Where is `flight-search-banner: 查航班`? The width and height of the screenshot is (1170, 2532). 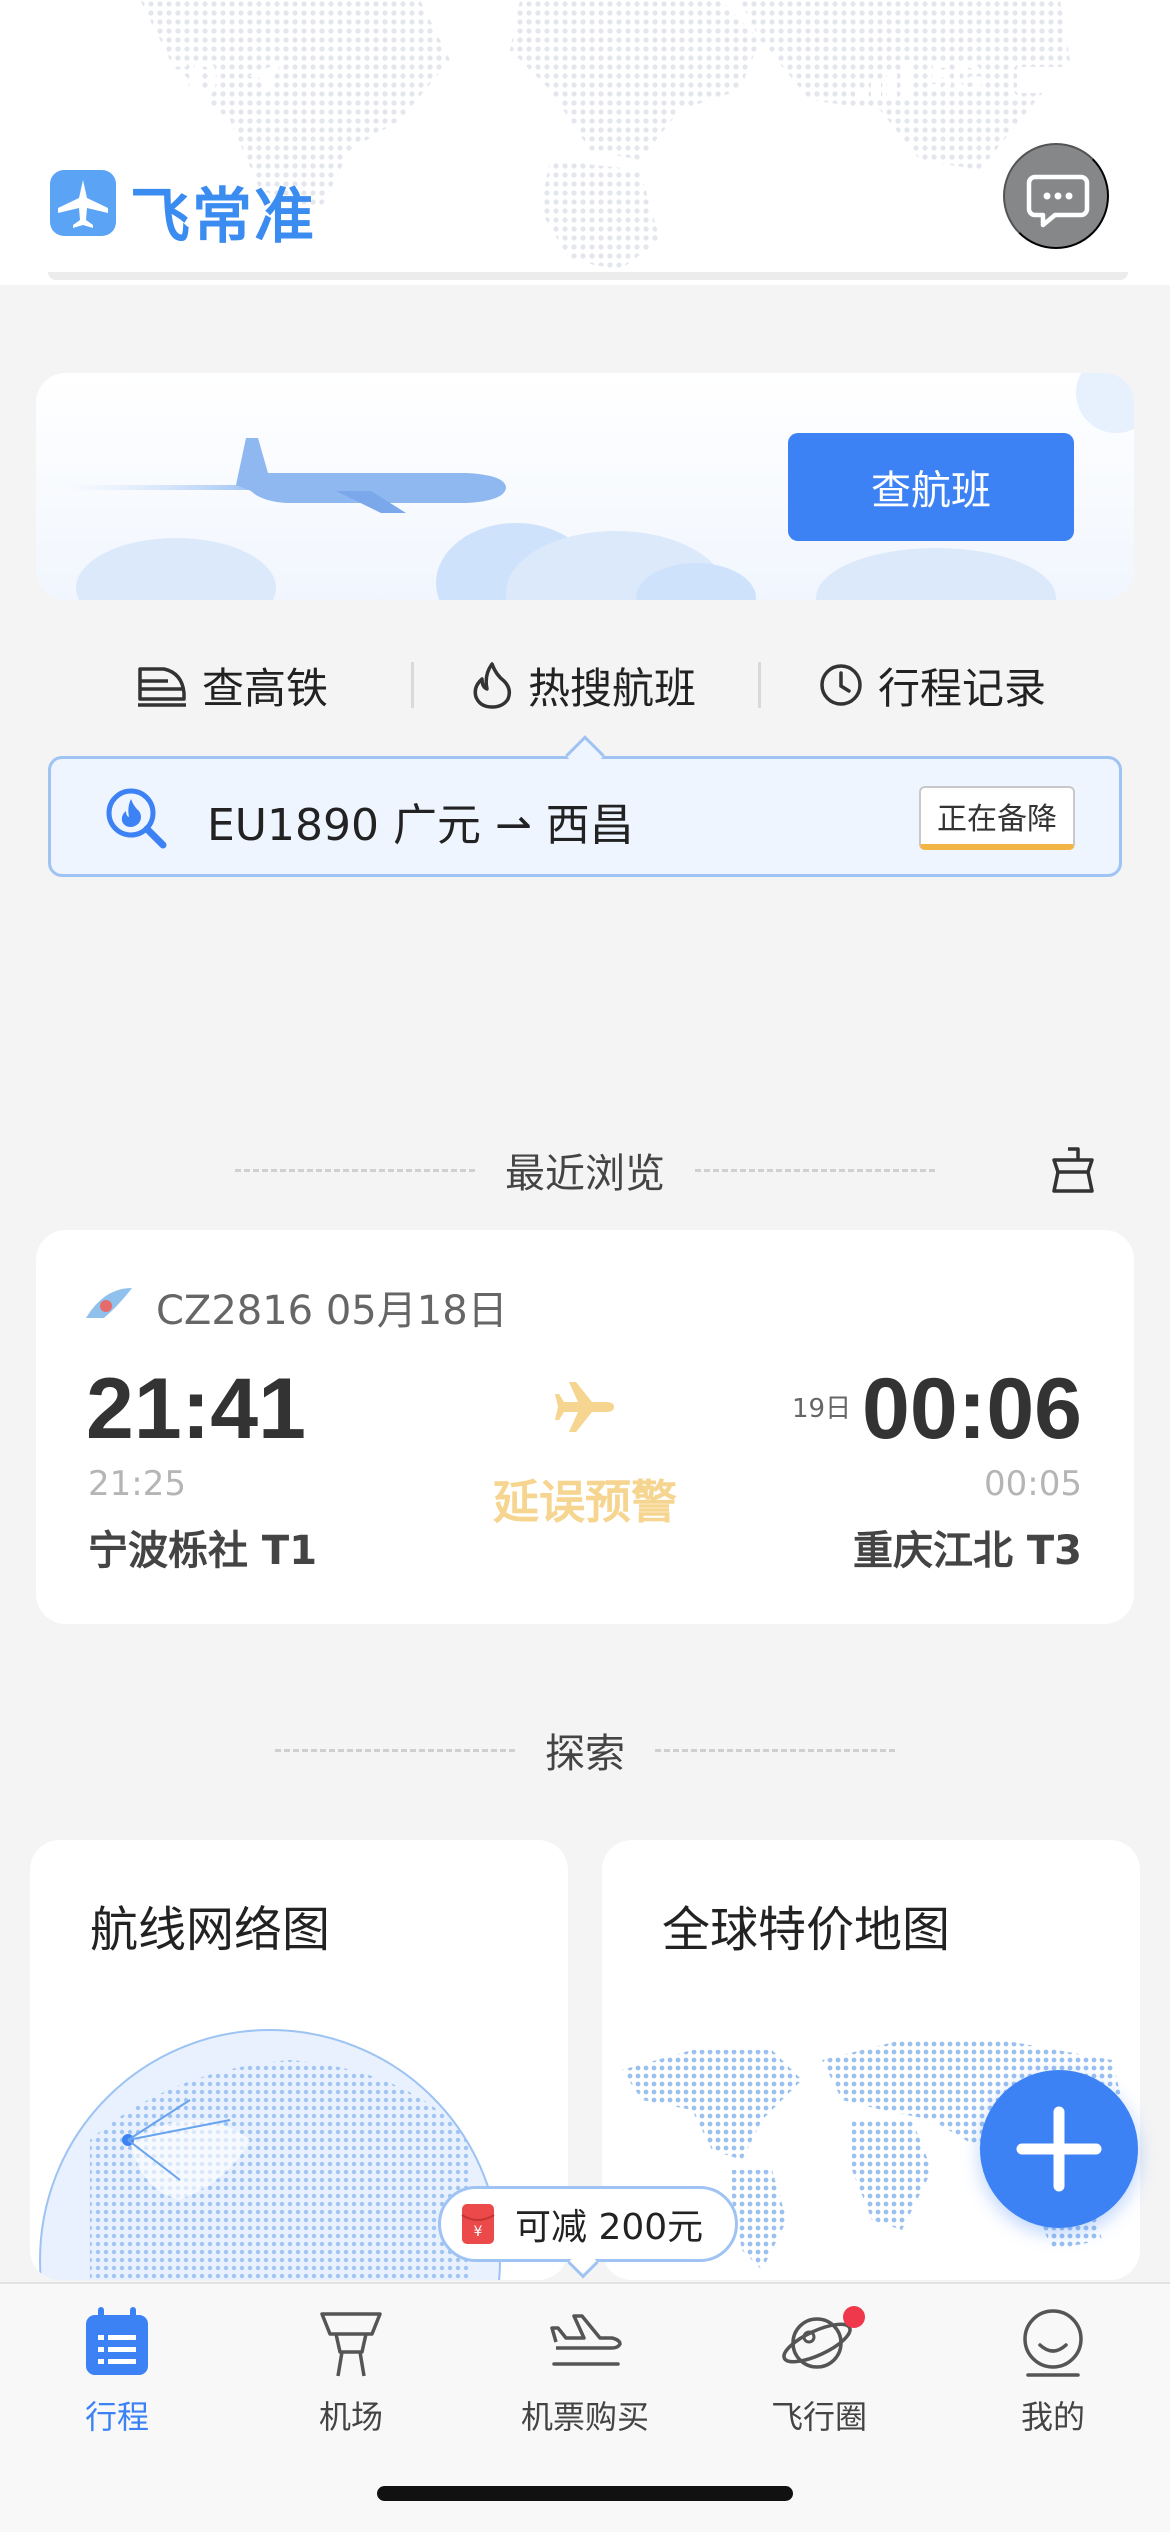 flight-search-banner: 查航班 is located at coordinates (585, 486).